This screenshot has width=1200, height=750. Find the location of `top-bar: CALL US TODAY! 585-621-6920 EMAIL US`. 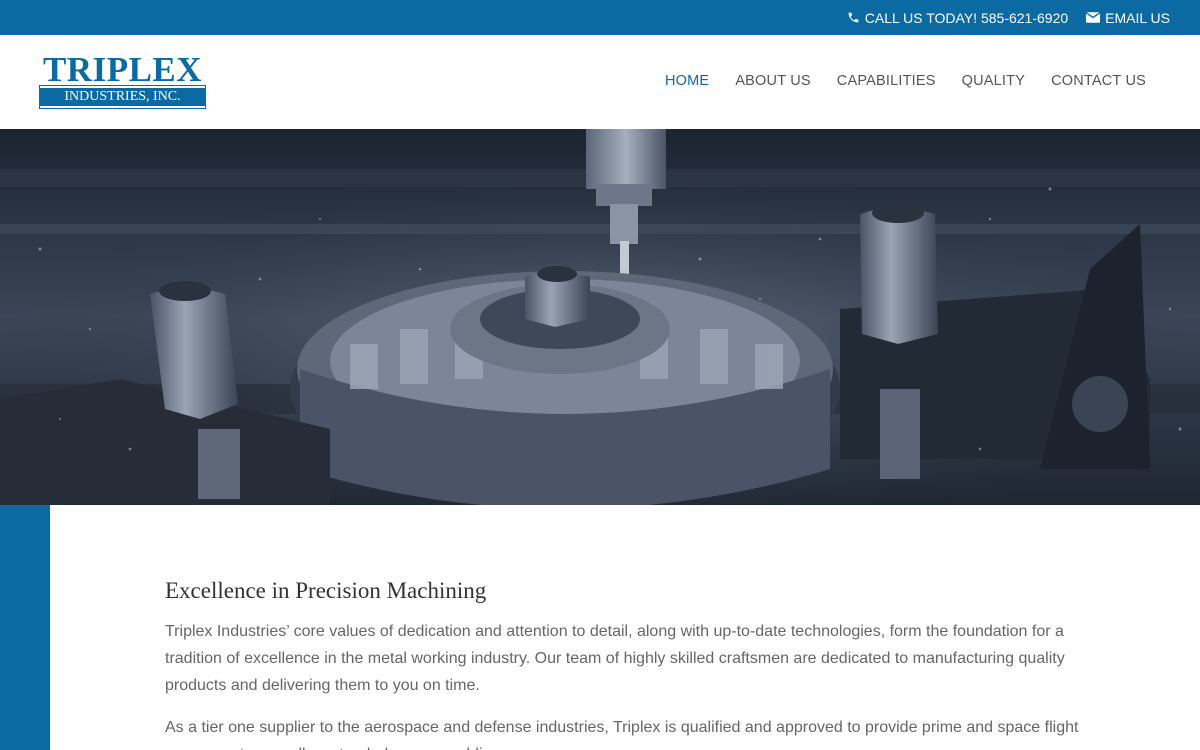

top-bar: CALL US TODAY! 585-621-6920 EMAIL US is located at coordinates (600, 17).